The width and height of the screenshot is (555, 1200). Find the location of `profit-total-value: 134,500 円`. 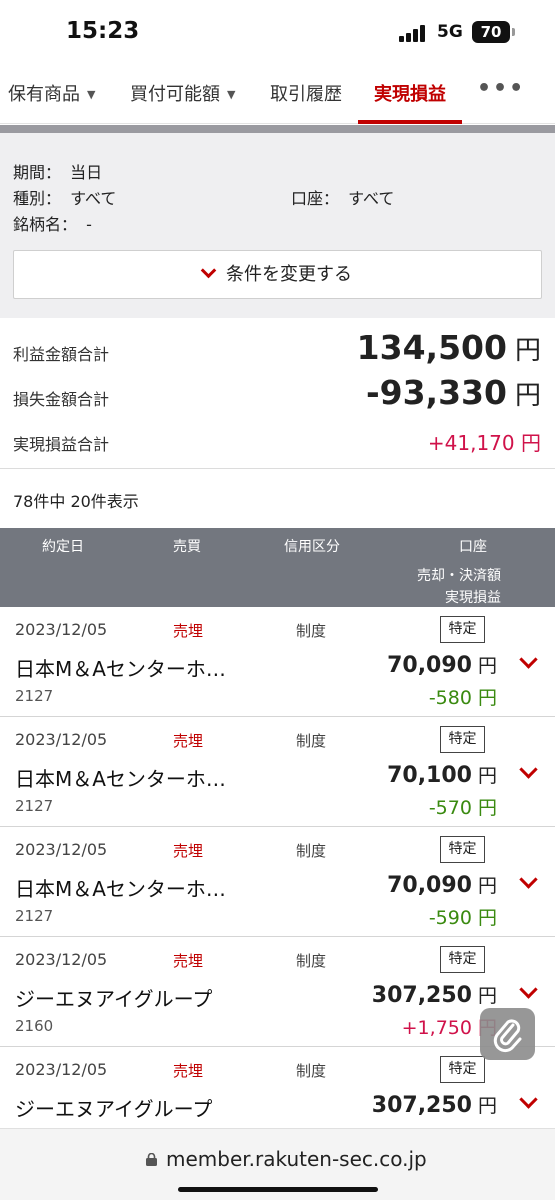

profit-total-value: 134,500 円 is located at coordinates (449, 347).